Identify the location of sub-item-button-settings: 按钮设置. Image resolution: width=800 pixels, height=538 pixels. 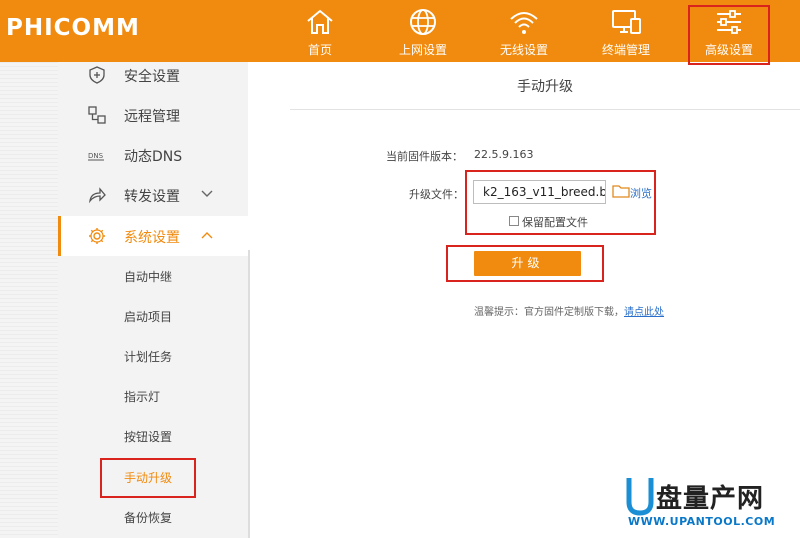
(153, 436).